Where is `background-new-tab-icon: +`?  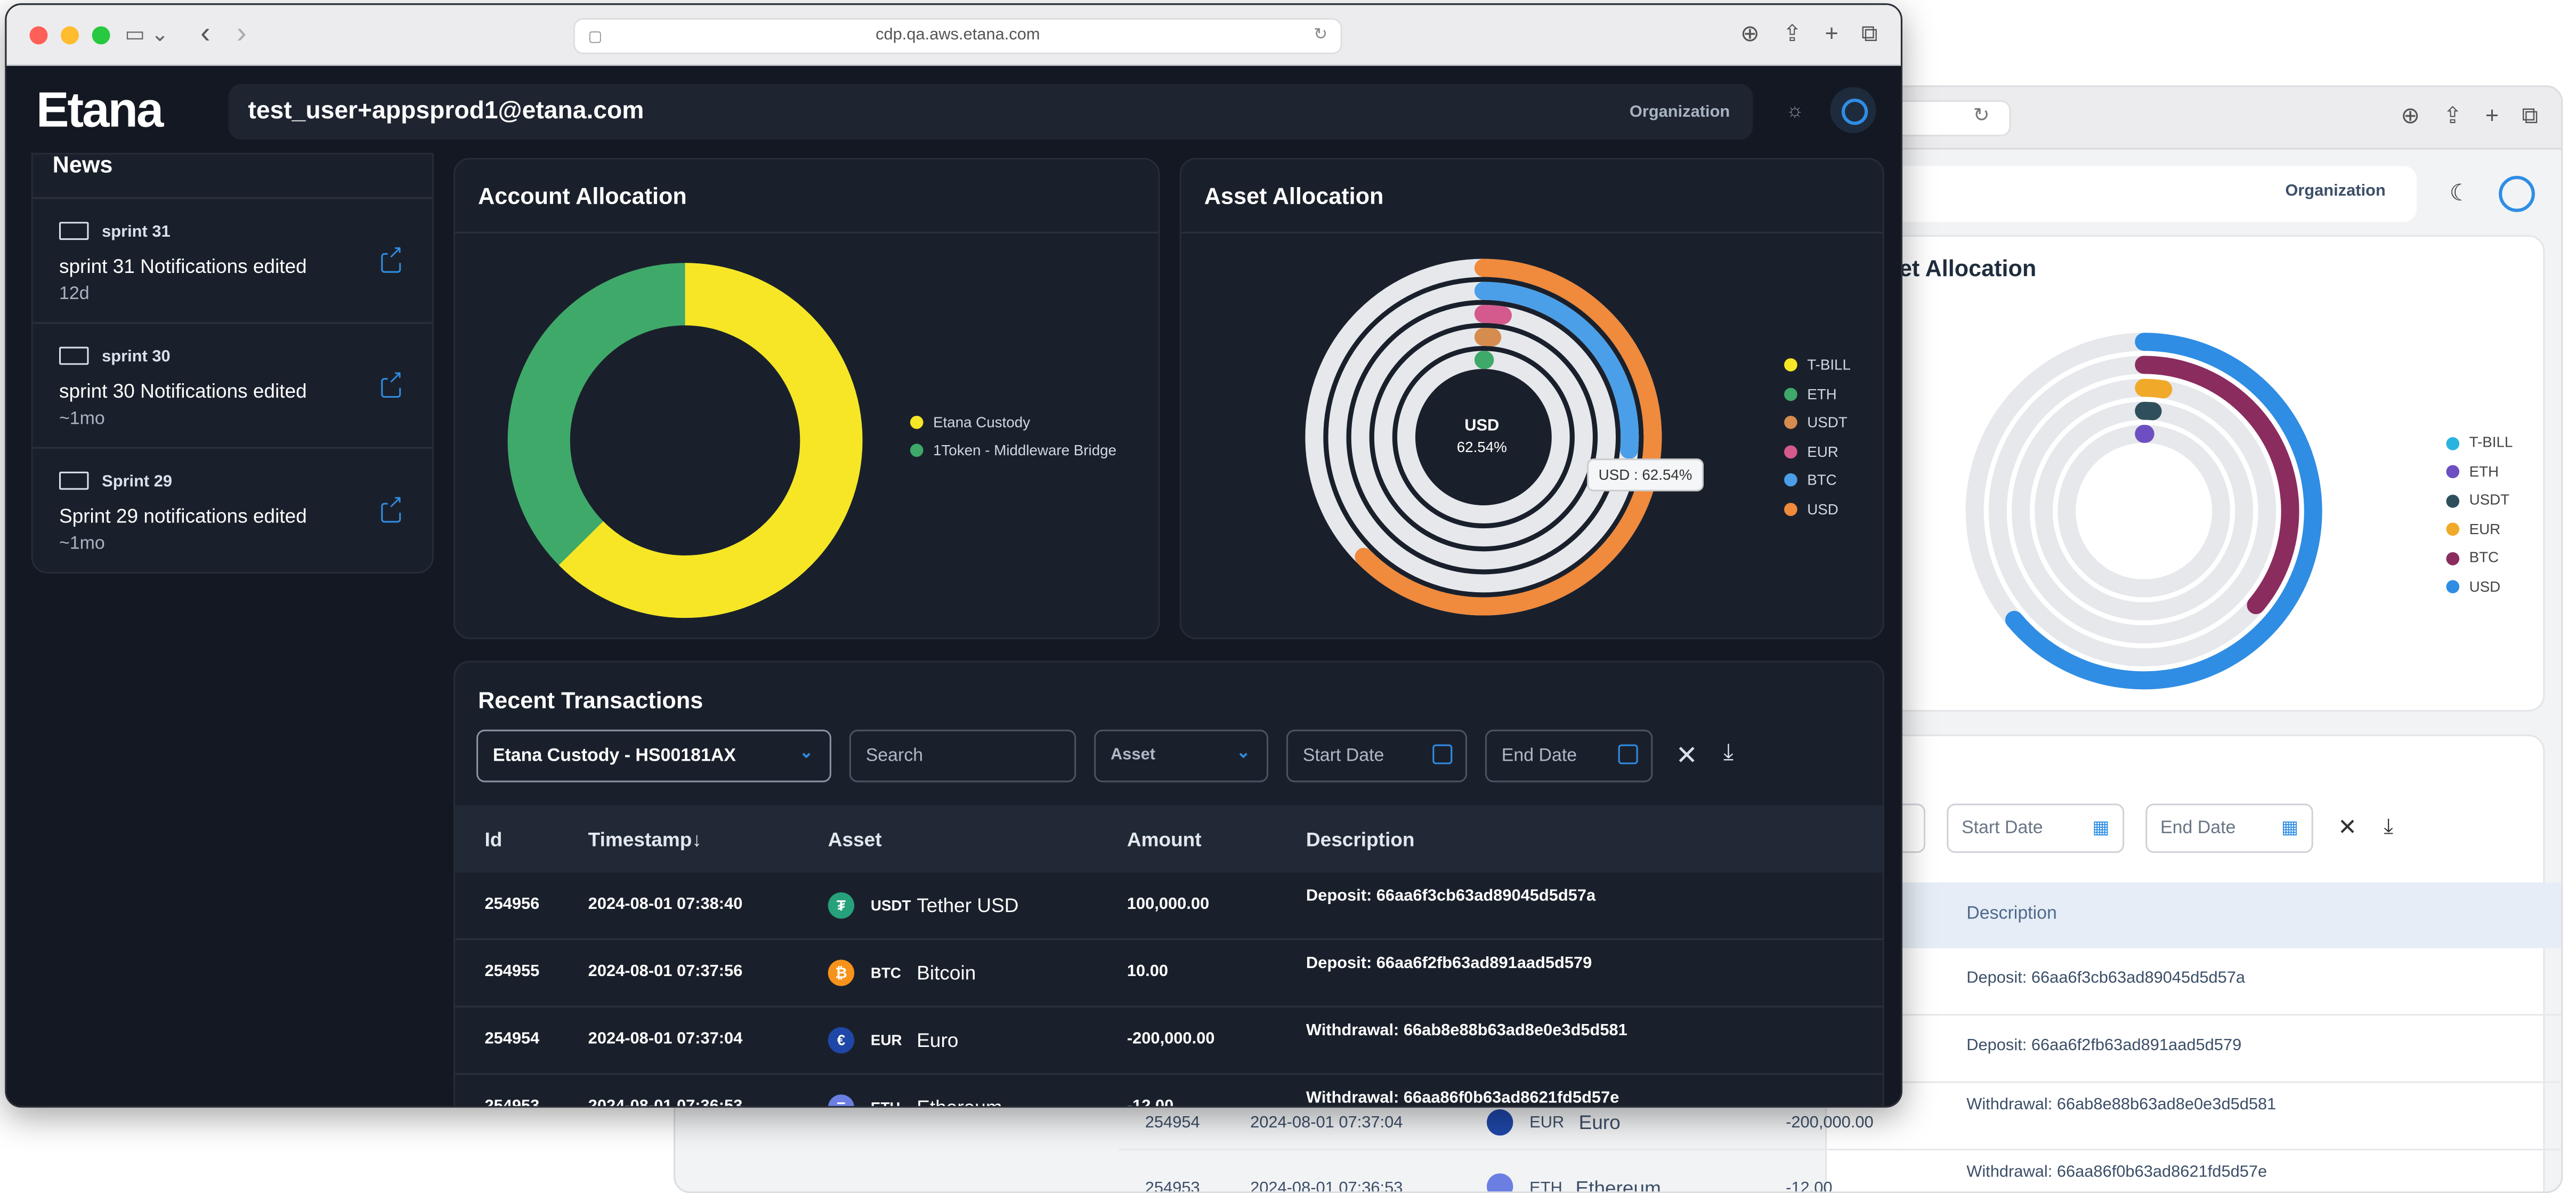
background-new-tab-icon: + is located at coordinates (2492, 116).